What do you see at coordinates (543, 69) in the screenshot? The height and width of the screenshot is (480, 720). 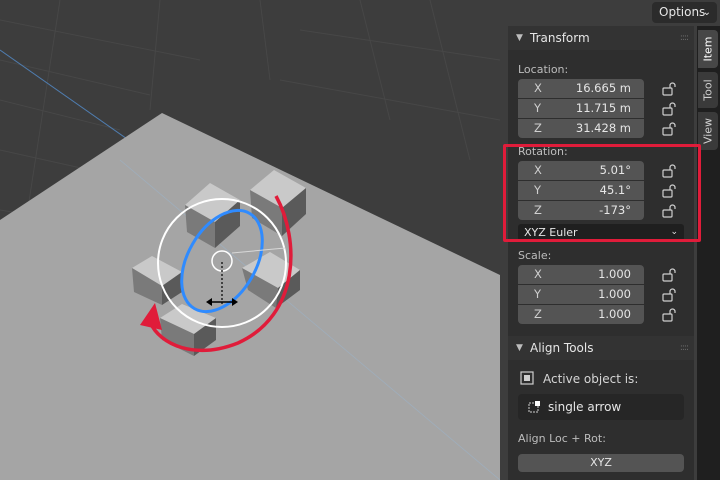 I see `location-label: Location:` at bounding box center [543, 69].